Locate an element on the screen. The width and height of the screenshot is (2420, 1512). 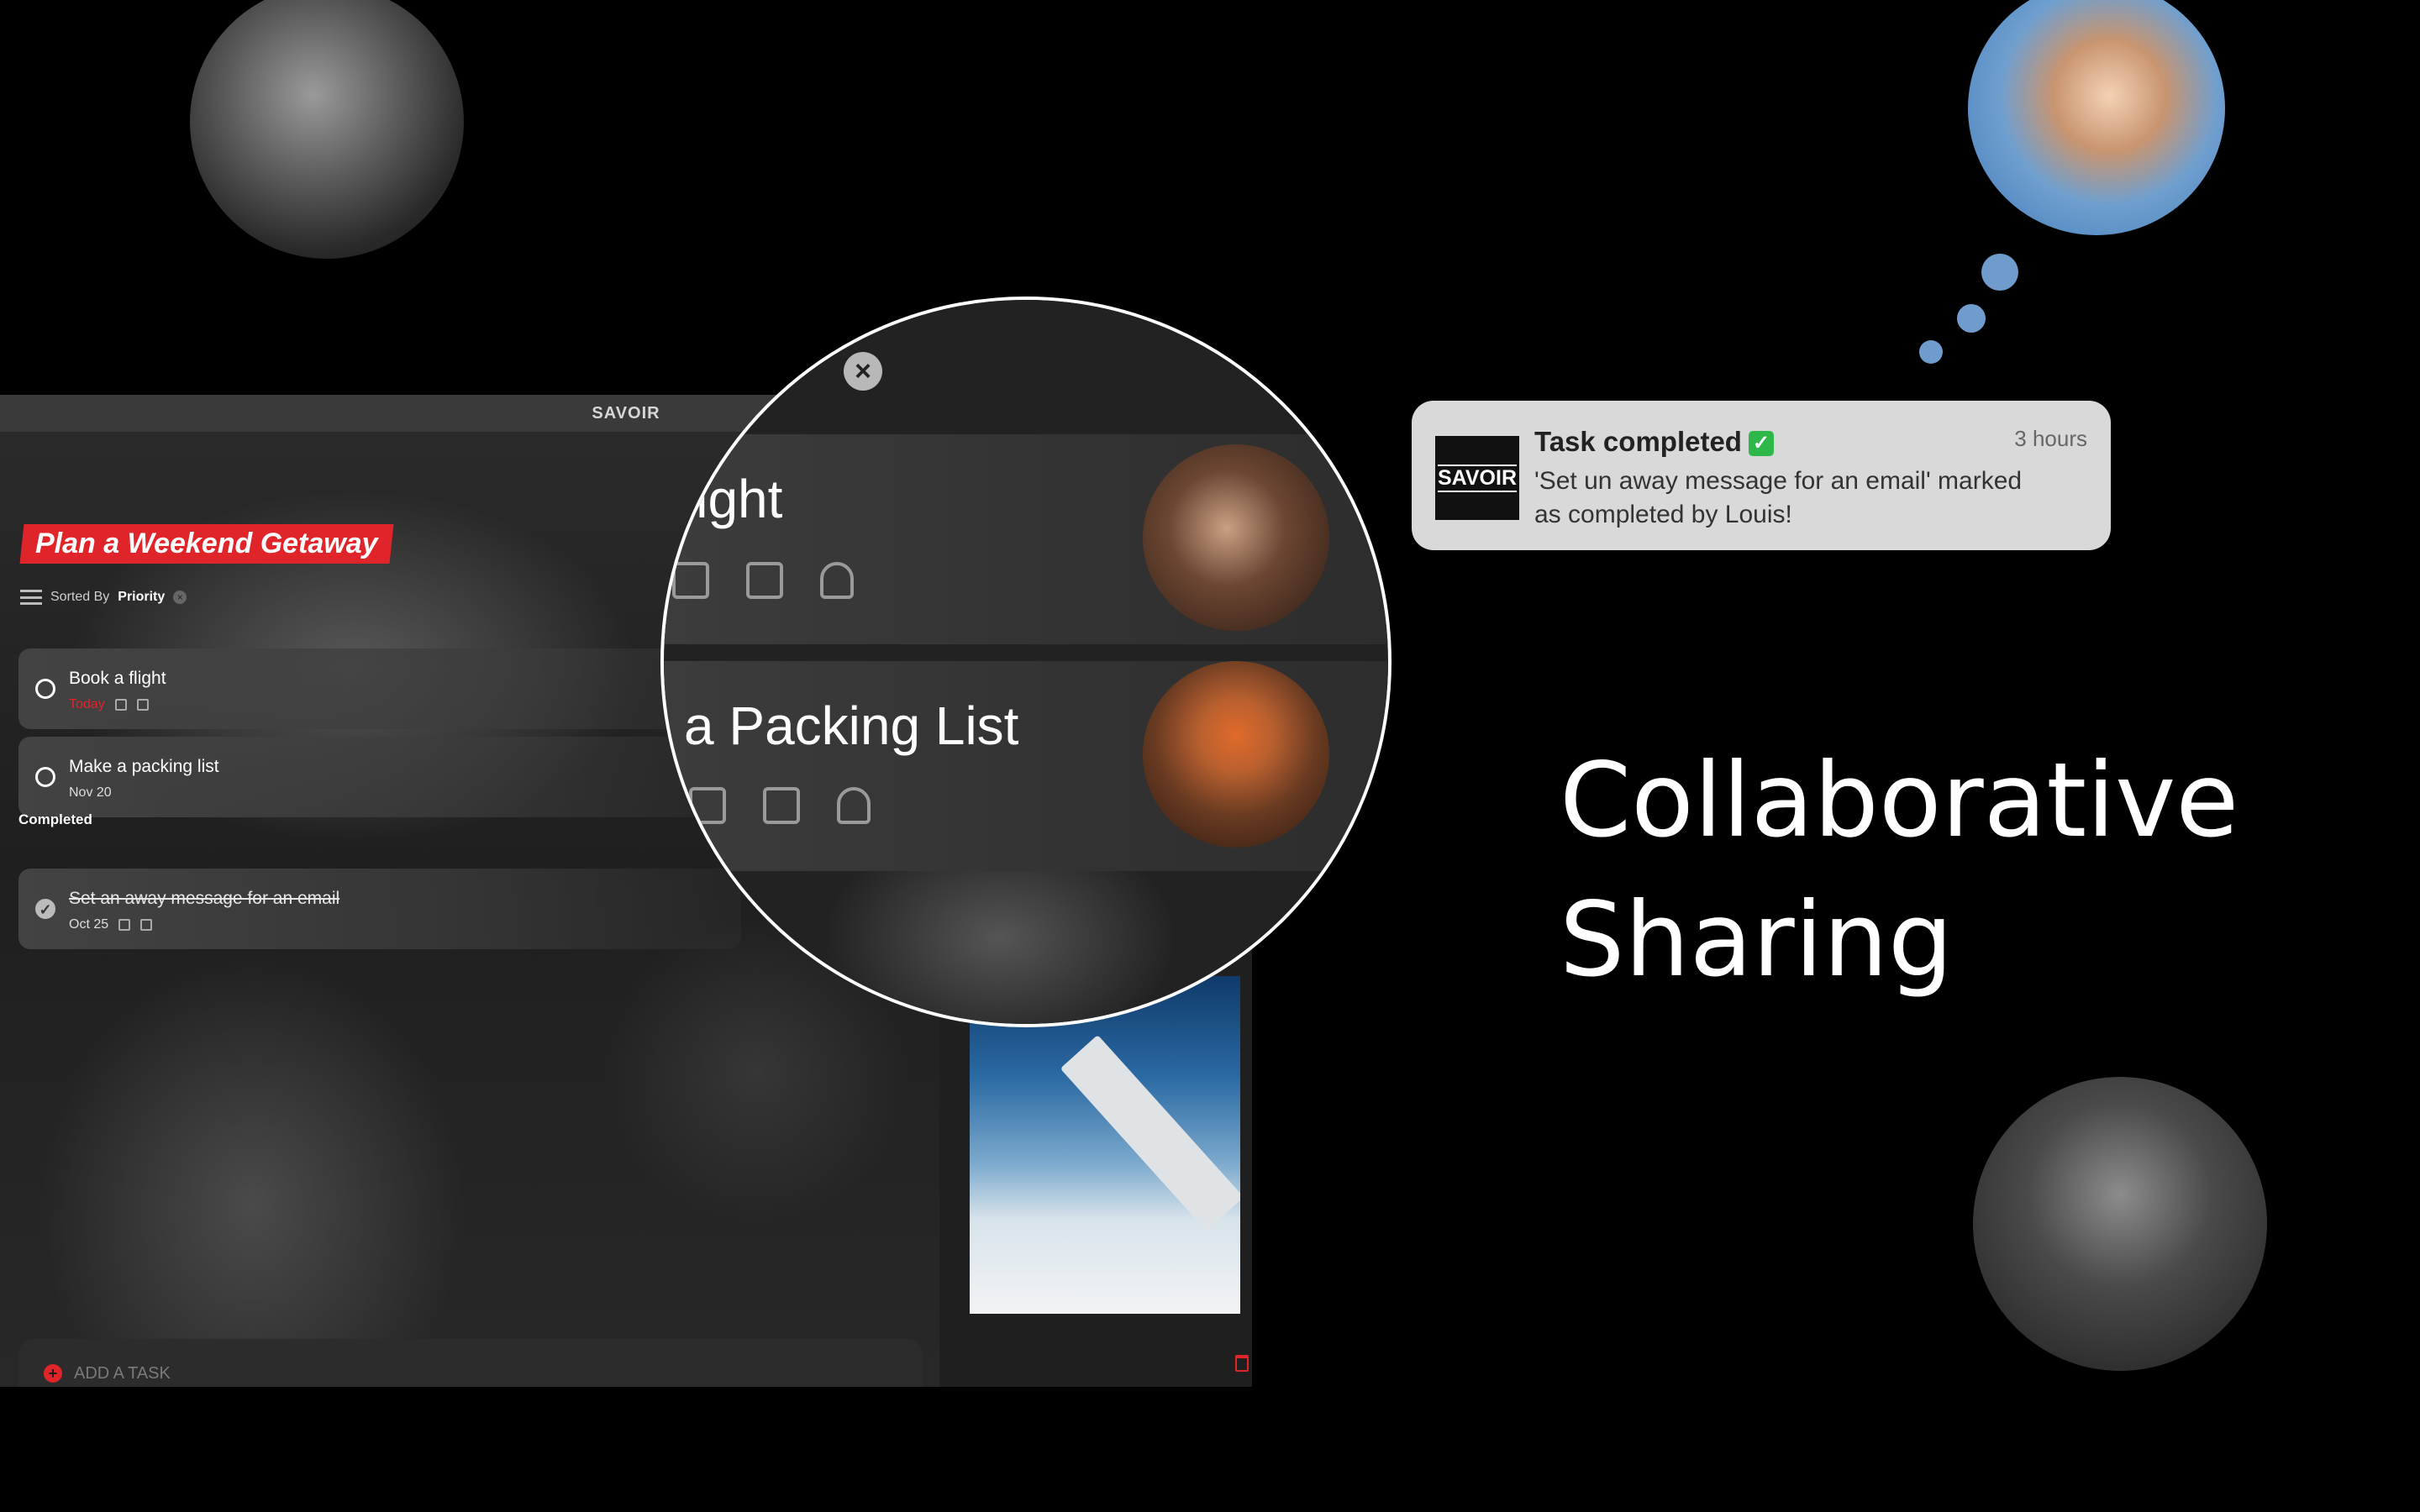
notification-title: Task completed ✓ is located at coordinates (1654, 442).